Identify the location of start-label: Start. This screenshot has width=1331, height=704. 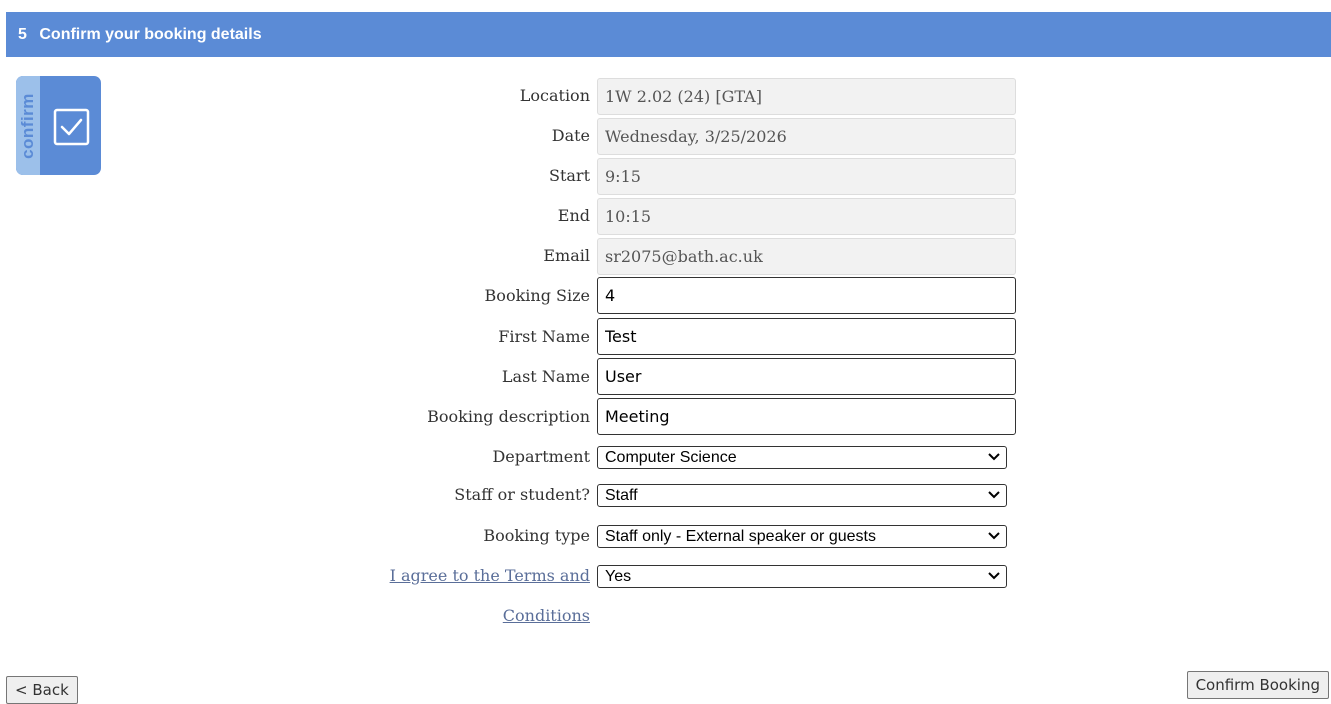
(569, 175).